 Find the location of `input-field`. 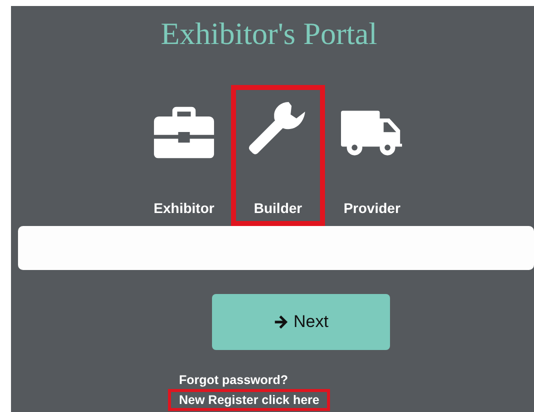

input-field is located at coordinates (276, 248).